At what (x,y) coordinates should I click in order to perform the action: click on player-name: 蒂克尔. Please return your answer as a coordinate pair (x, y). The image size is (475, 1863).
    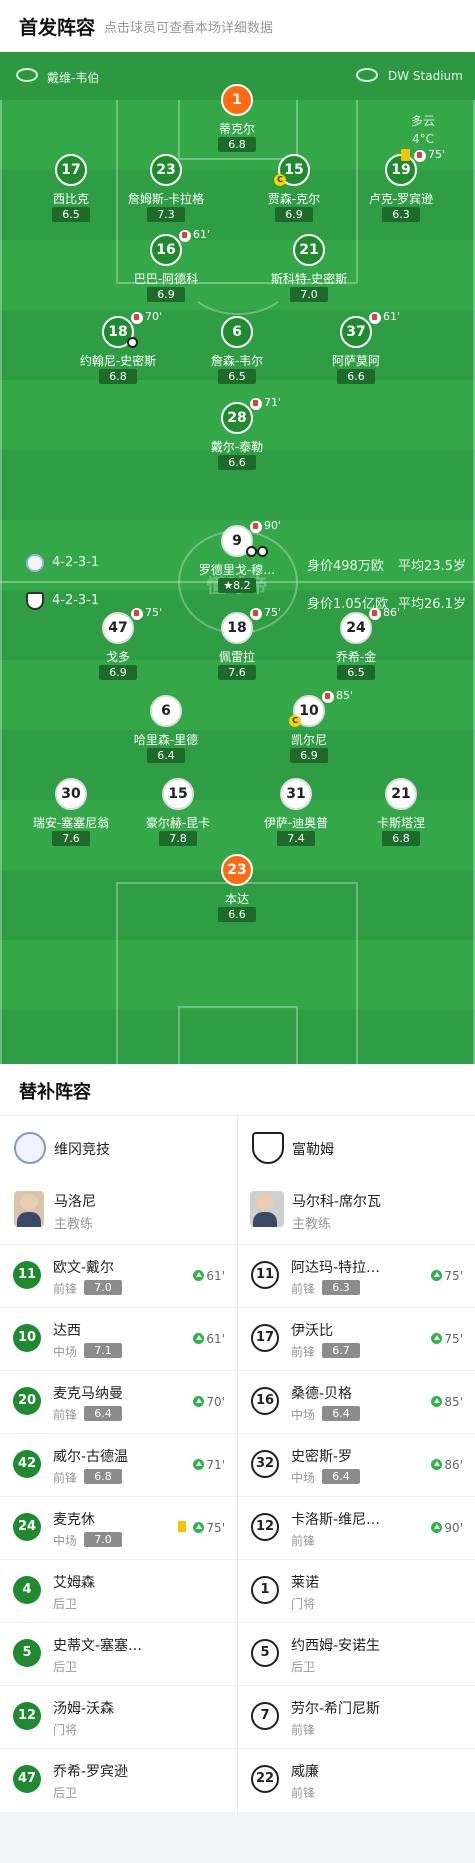
    Looking at the image, I should click on (236, 129).